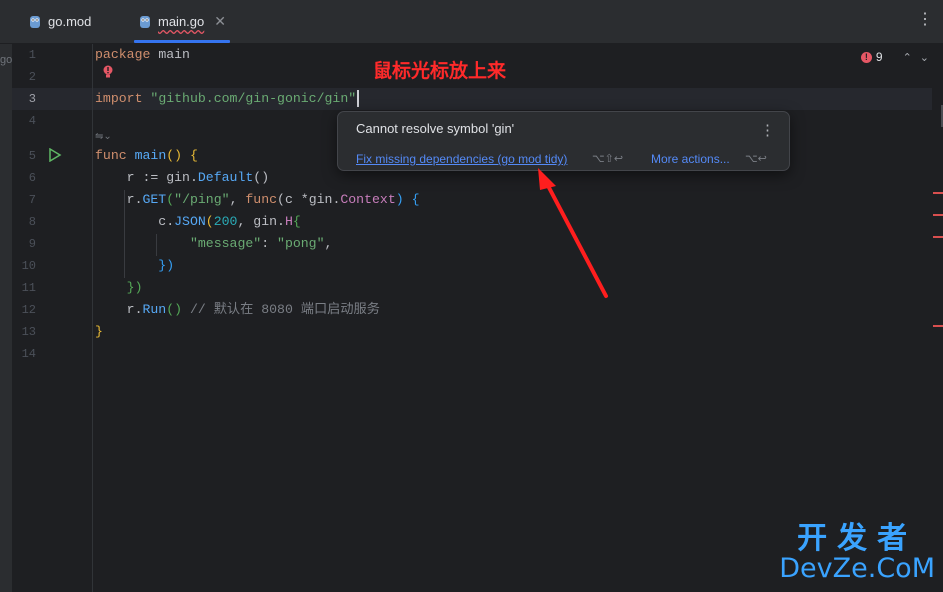 This screenshot has height=592, width=943. Describe the element at coordinates (573, 233) in the screenshot. I see `red-arrow-annotation` at that location.